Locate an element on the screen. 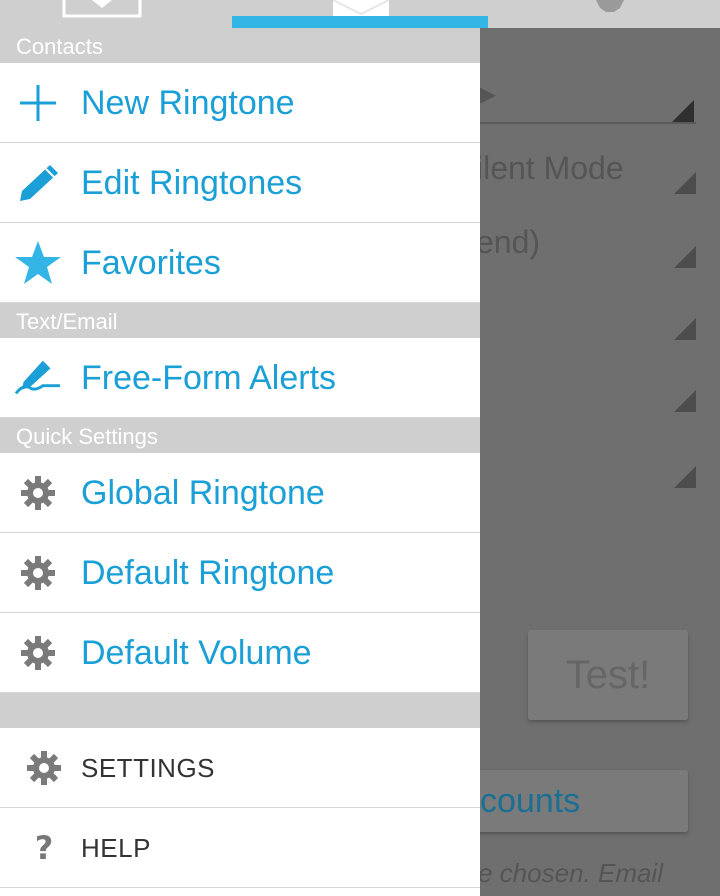  drawer-item-label: Free-Form Alerts is located at coordinates (209, 378).